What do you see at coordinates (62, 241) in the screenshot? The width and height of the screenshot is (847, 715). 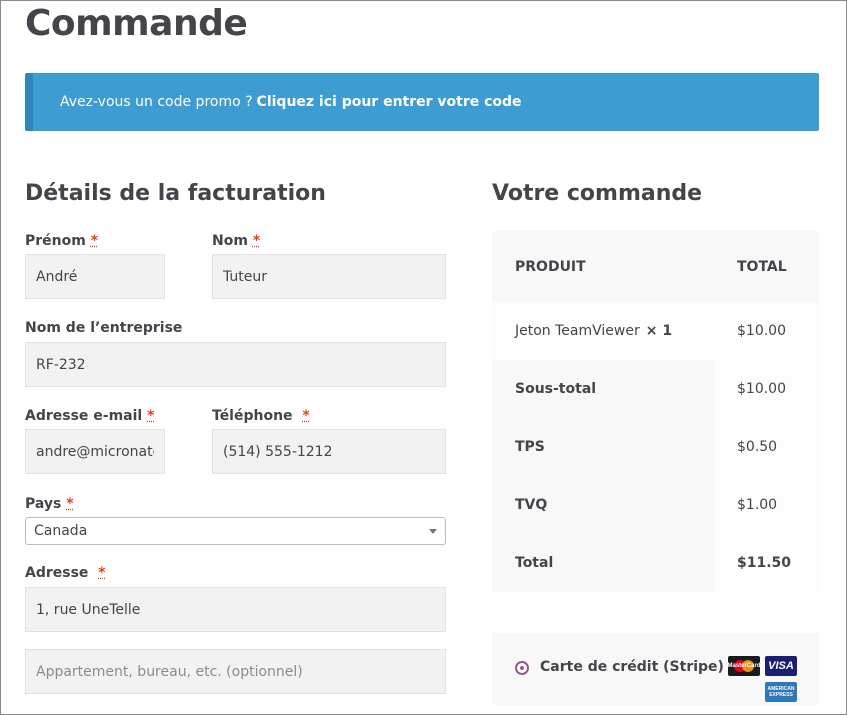 I see `first-name-label: Prénom *` at bounding box center [62, 241].